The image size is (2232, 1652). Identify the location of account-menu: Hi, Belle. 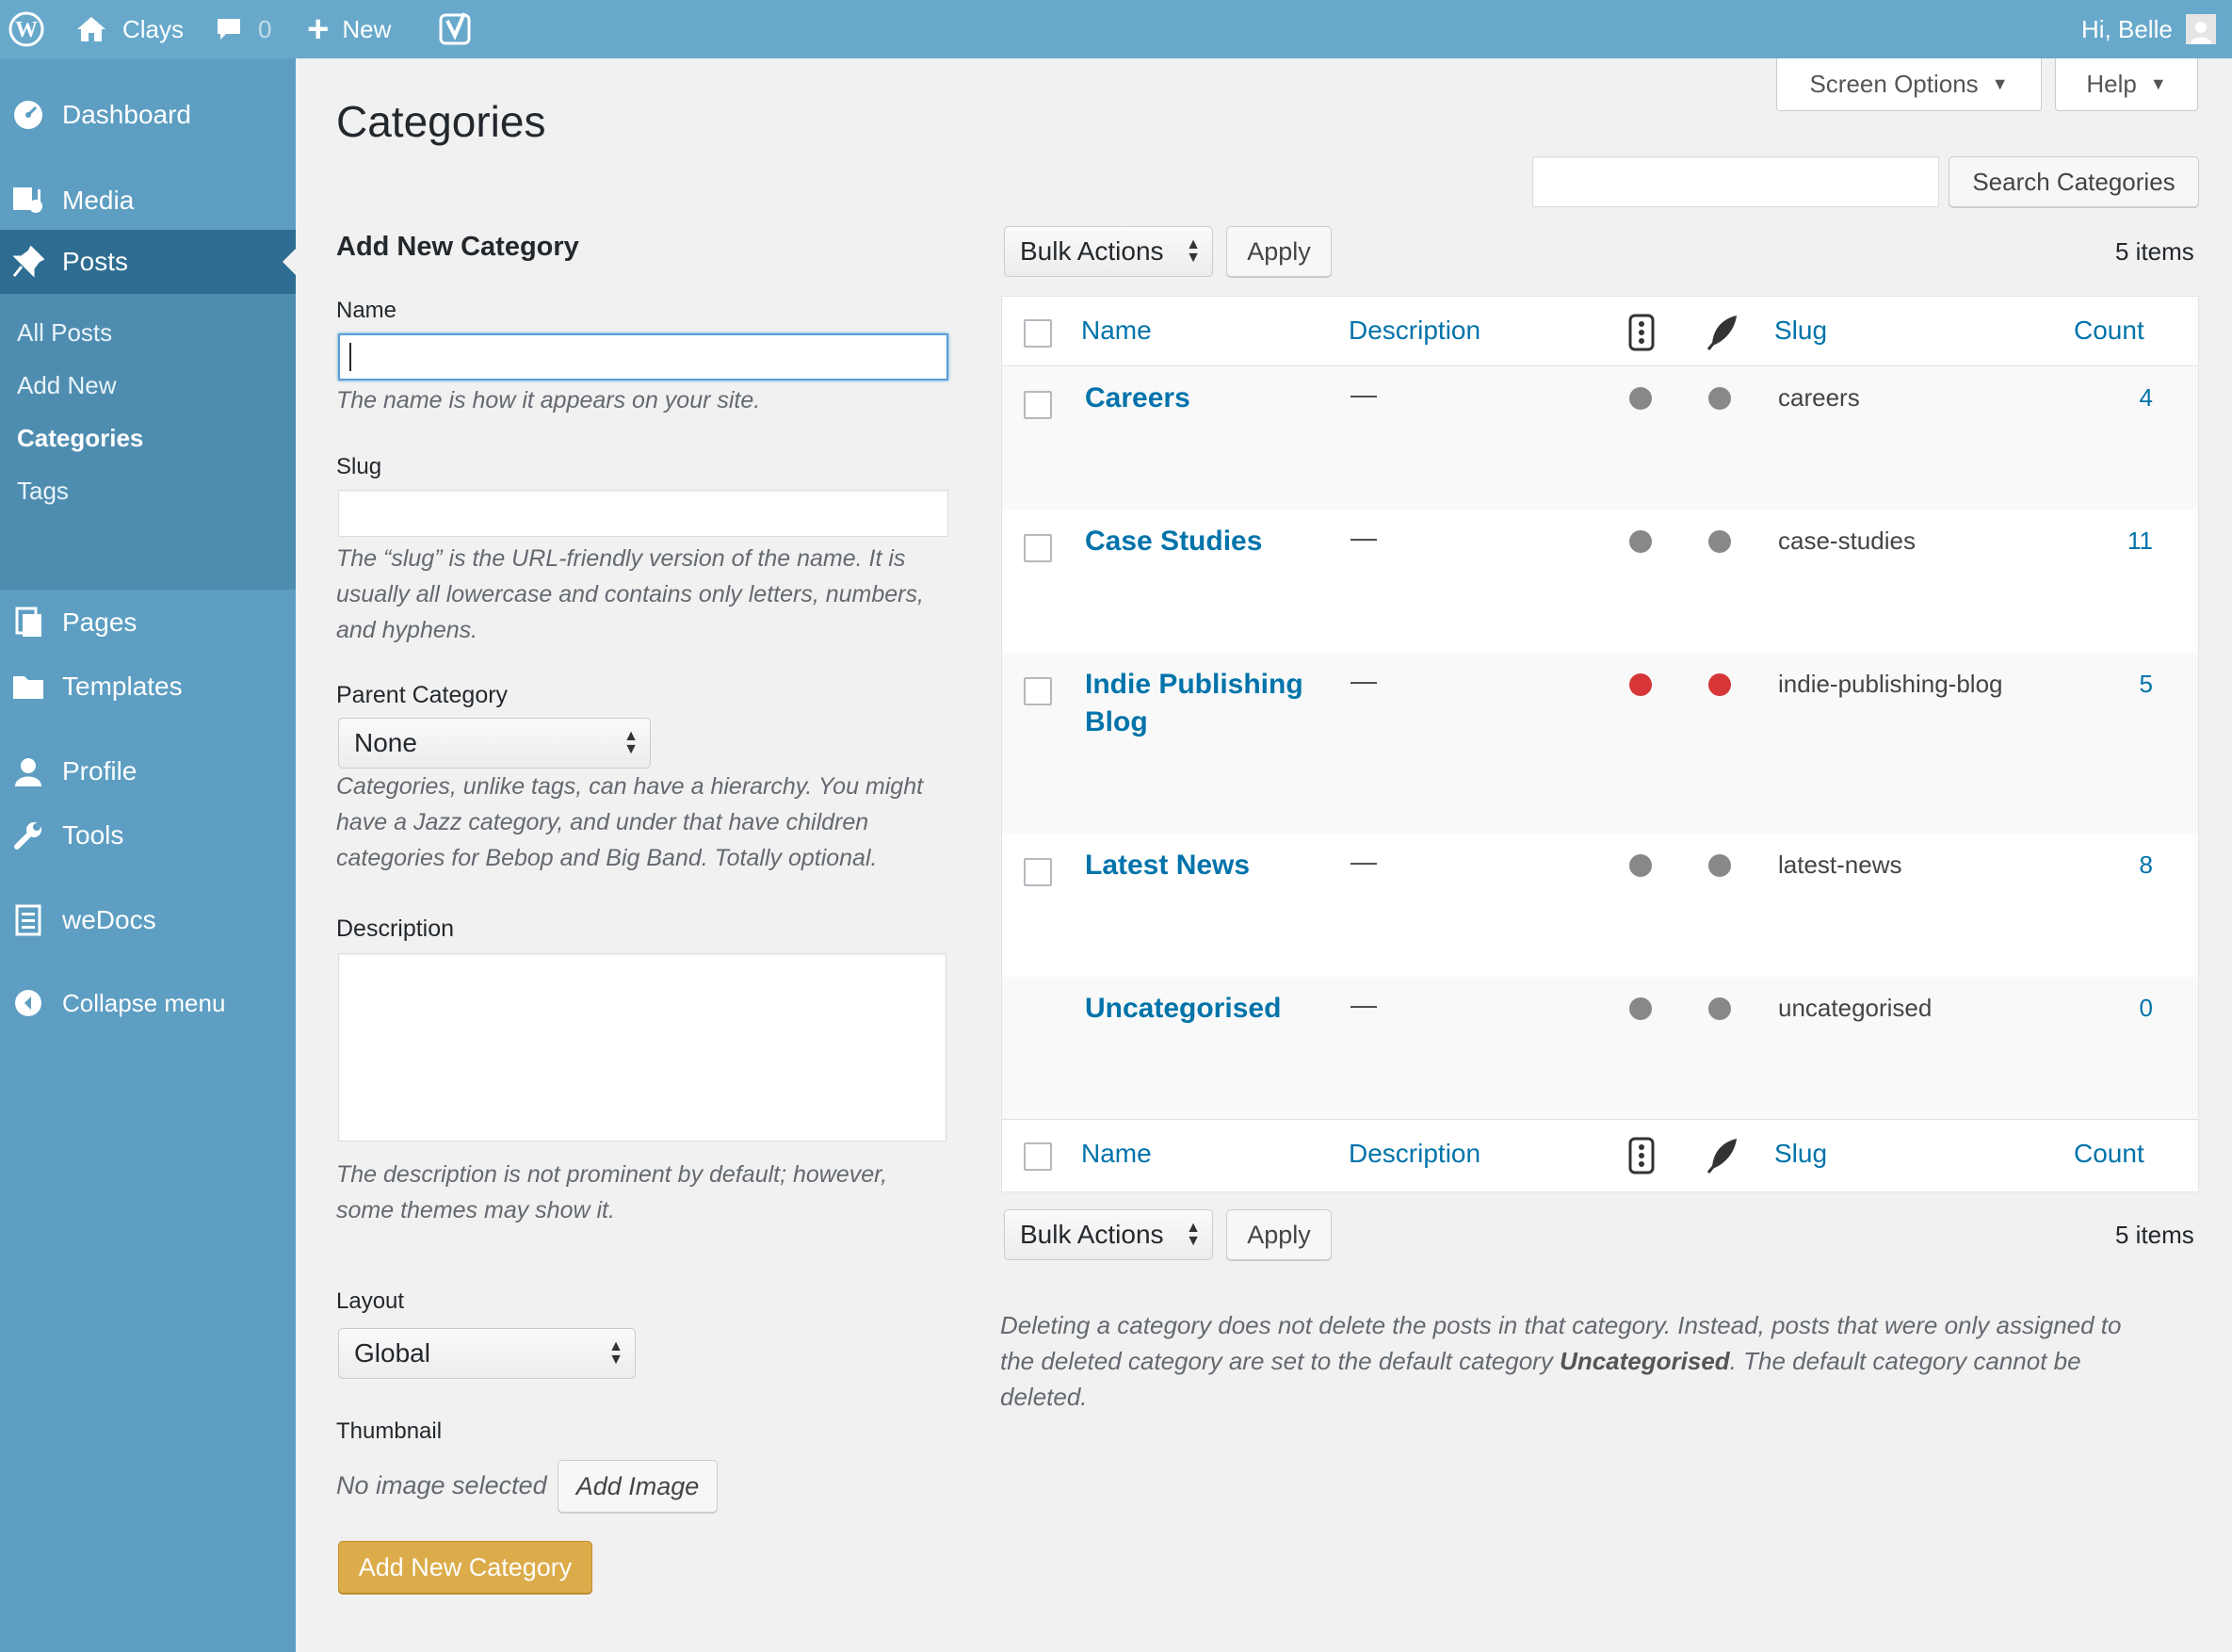
(2148, 29).